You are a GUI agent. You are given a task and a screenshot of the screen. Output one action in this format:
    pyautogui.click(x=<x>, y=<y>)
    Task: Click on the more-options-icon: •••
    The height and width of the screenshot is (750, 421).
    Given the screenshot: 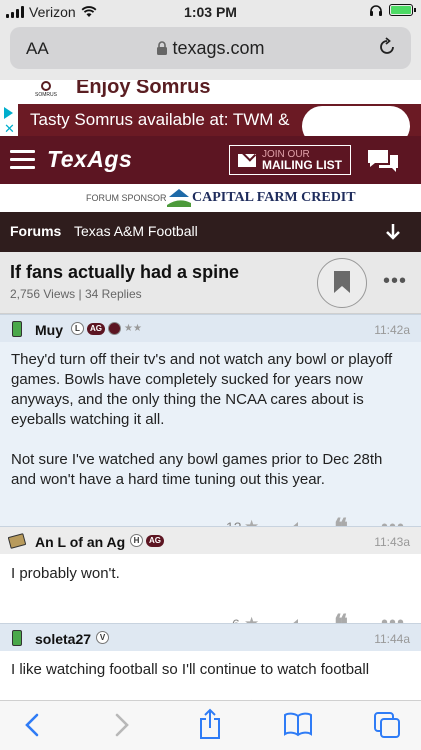 What is the action you would take?
    pyautogui.click(x=395, y=281)
    